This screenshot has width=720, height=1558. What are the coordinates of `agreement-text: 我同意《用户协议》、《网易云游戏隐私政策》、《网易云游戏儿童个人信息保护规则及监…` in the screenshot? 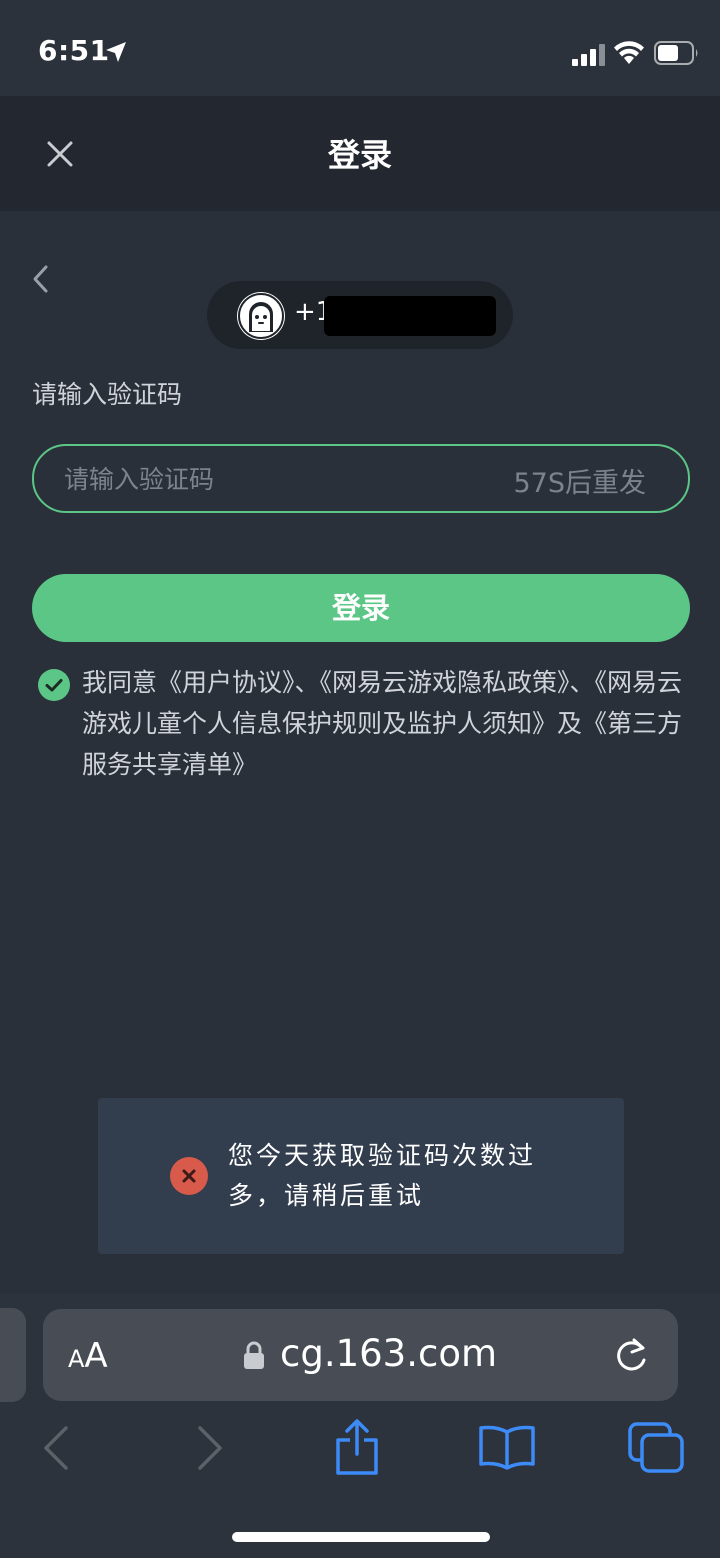 It's located at (382, 723).